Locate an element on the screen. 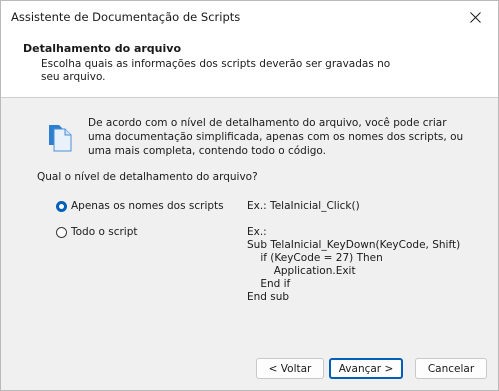  close-icon is located at coordinates (475, 17).